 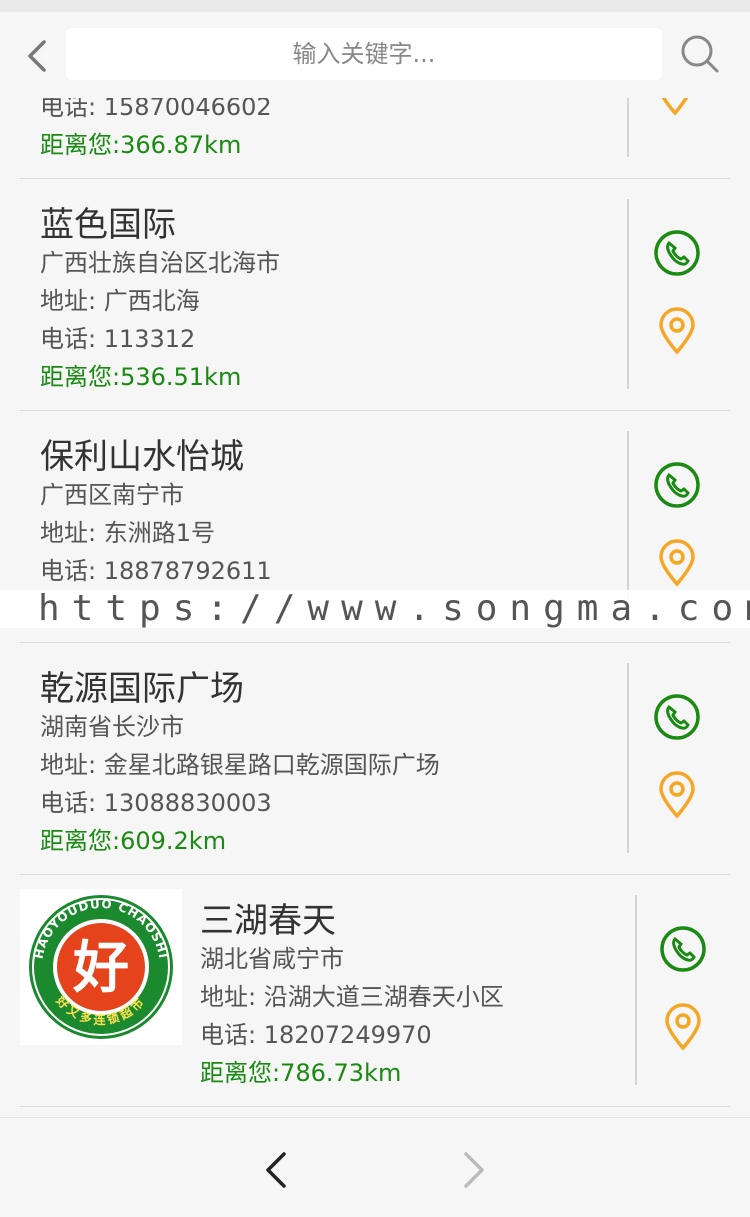 What do you see at coordinates (133, 841) in the screenshot?
I see `store-distance: 距离您:609.2km` at bounding box center [133, 841].